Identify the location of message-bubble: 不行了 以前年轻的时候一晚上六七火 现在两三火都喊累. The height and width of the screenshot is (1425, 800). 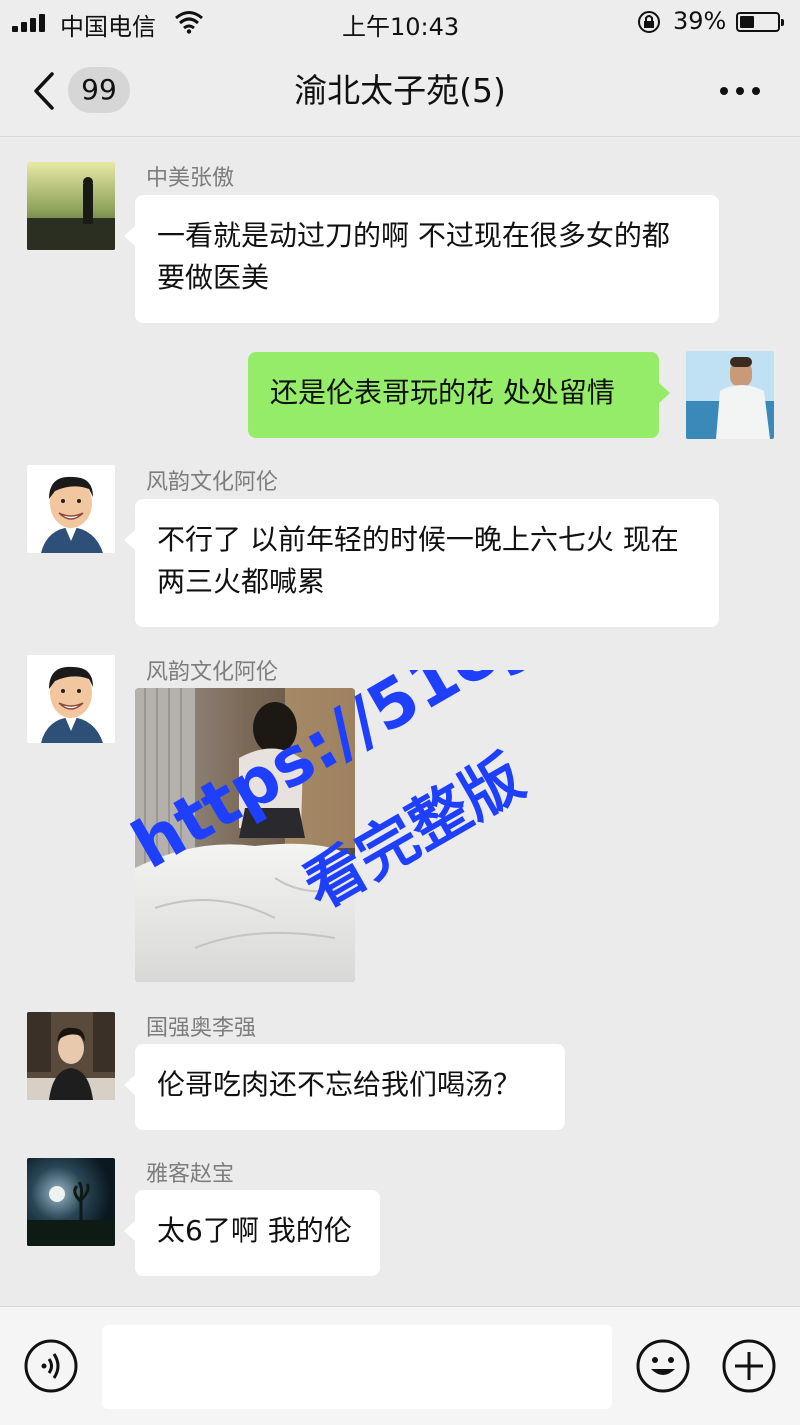
(421, 563).